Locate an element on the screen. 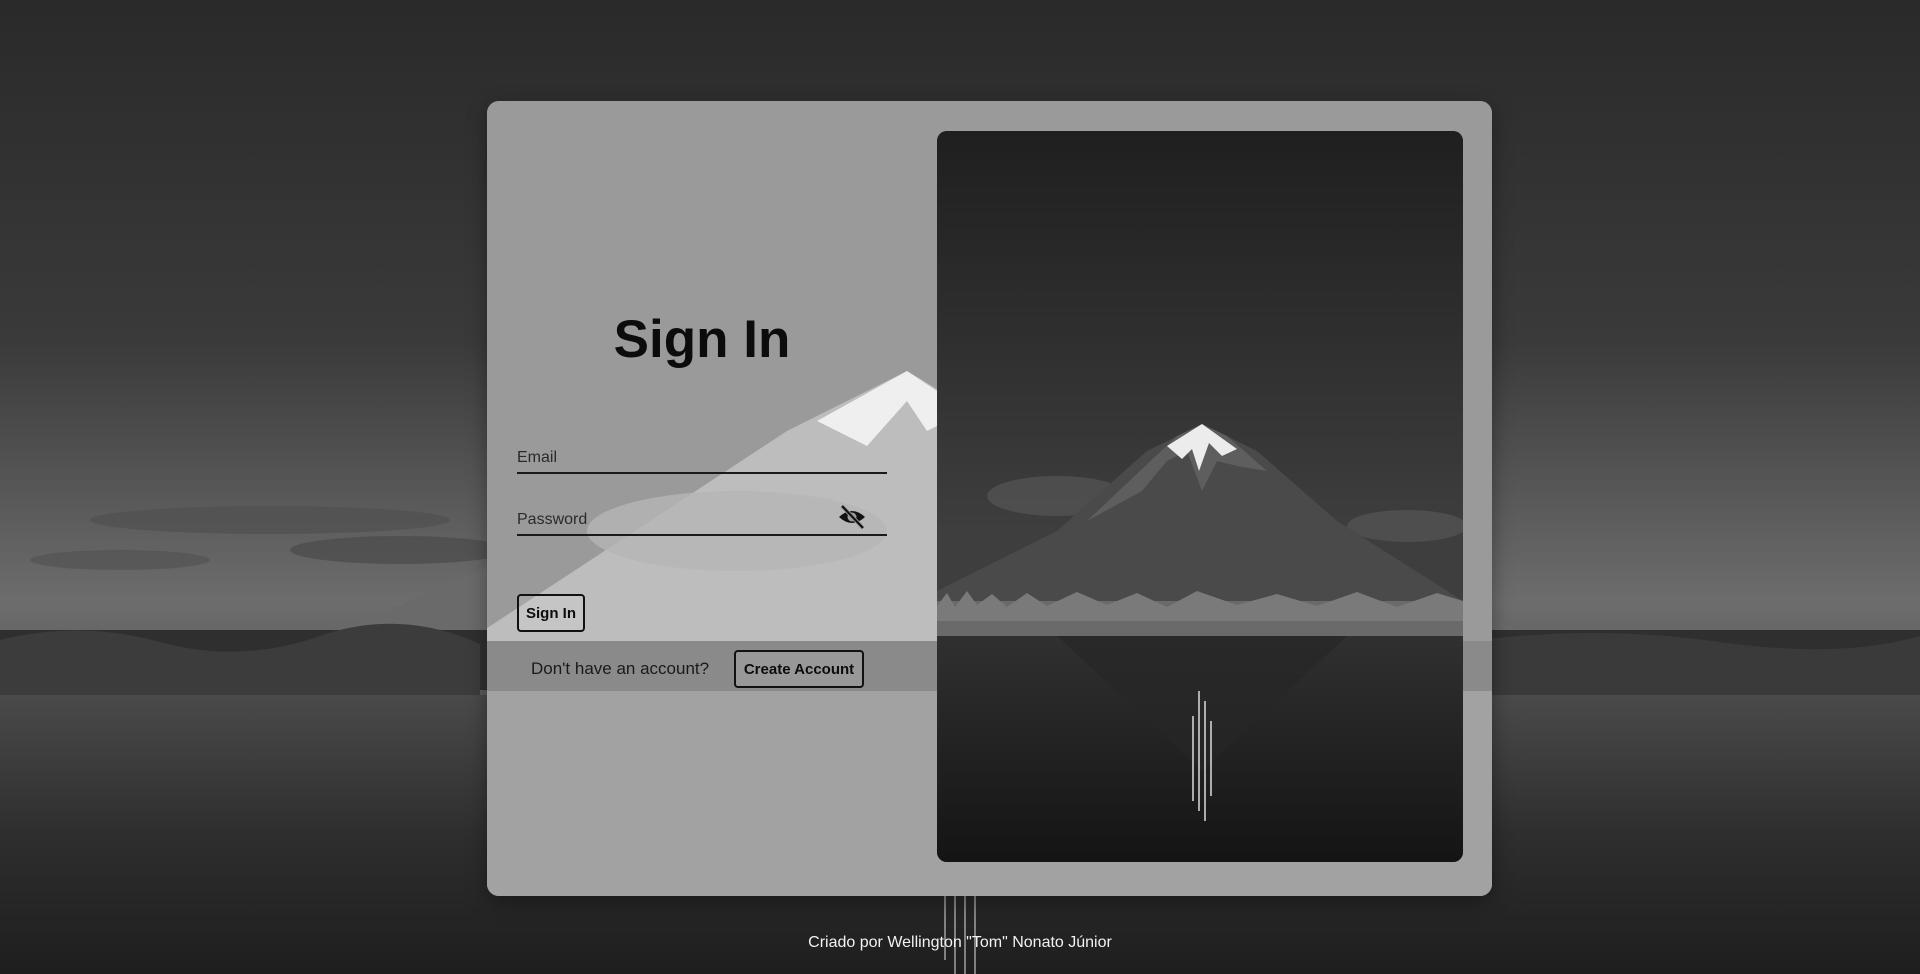  create-account-button: Create Account is located at coordinates (799, 669).